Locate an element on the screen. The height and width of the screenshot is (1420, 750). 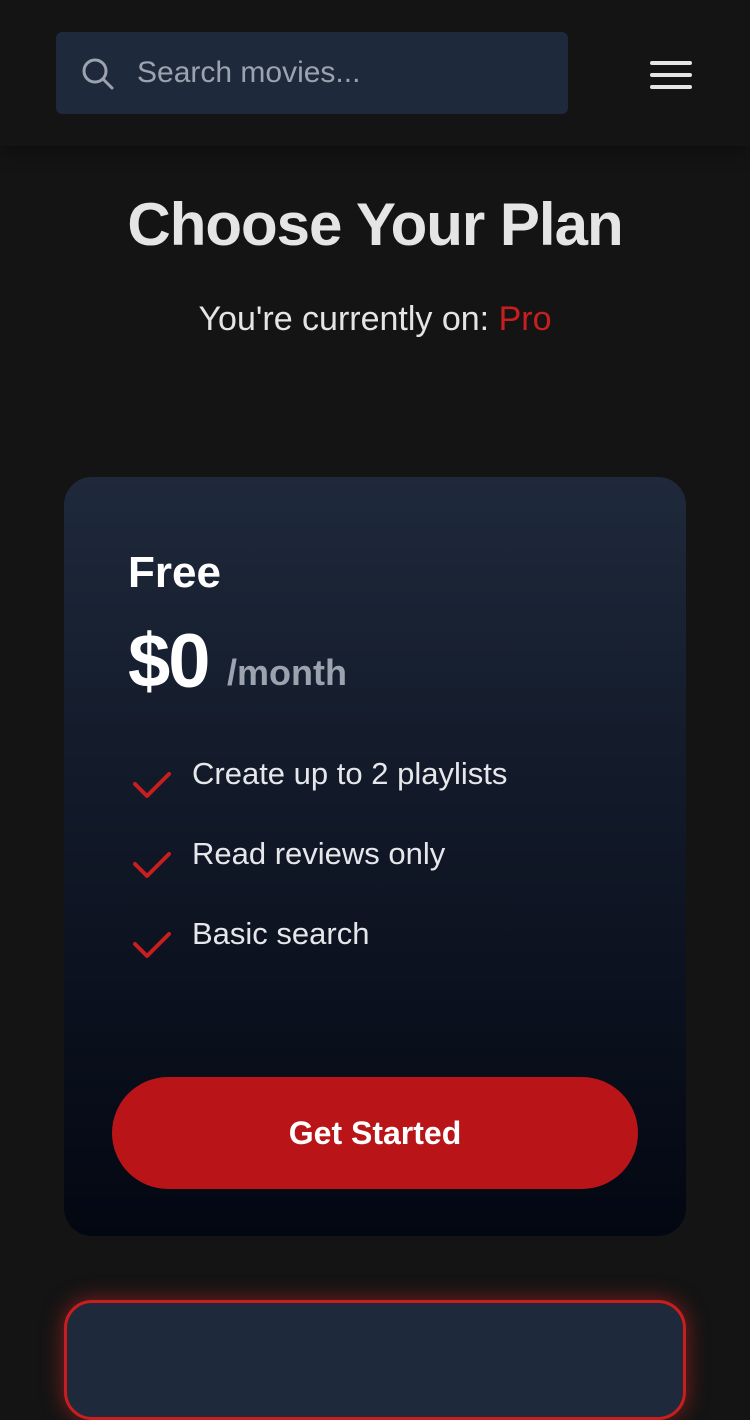
hamburger-menu-icon is located at coordinates (671, 75).